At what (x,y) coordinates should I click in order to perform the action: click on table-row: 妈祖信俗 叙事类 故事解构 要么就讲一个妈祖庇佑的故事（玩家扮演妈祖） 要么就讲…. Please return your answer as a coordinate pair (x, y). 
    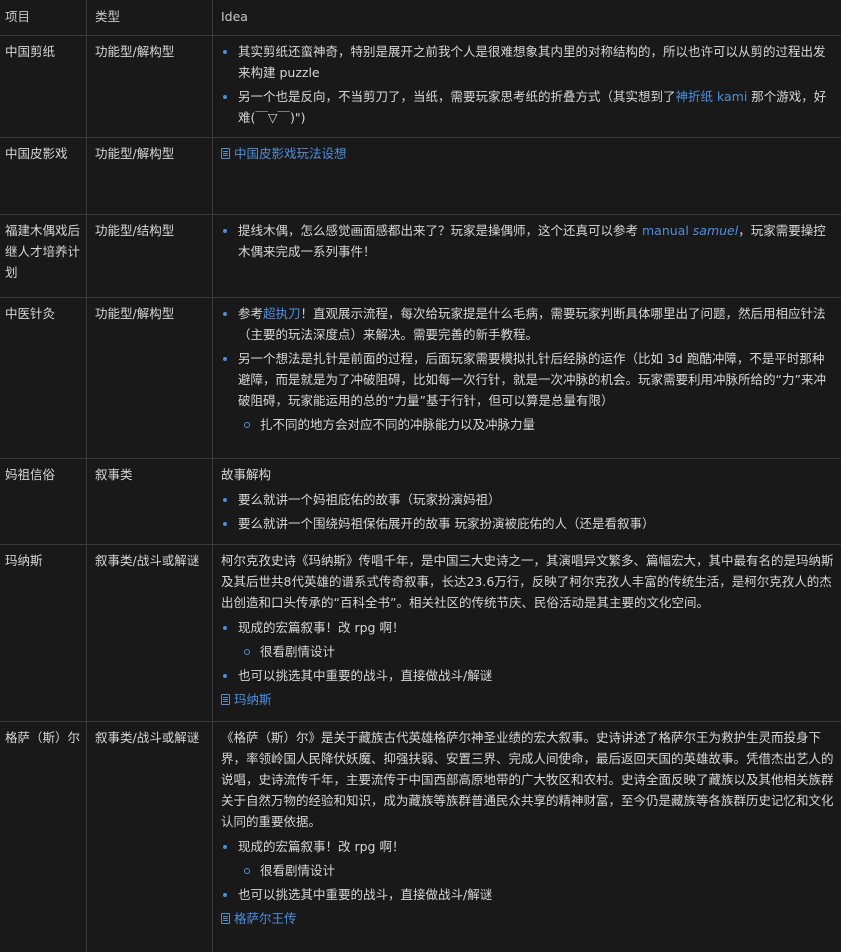
    Looking at the image, I should click on (420, 502).